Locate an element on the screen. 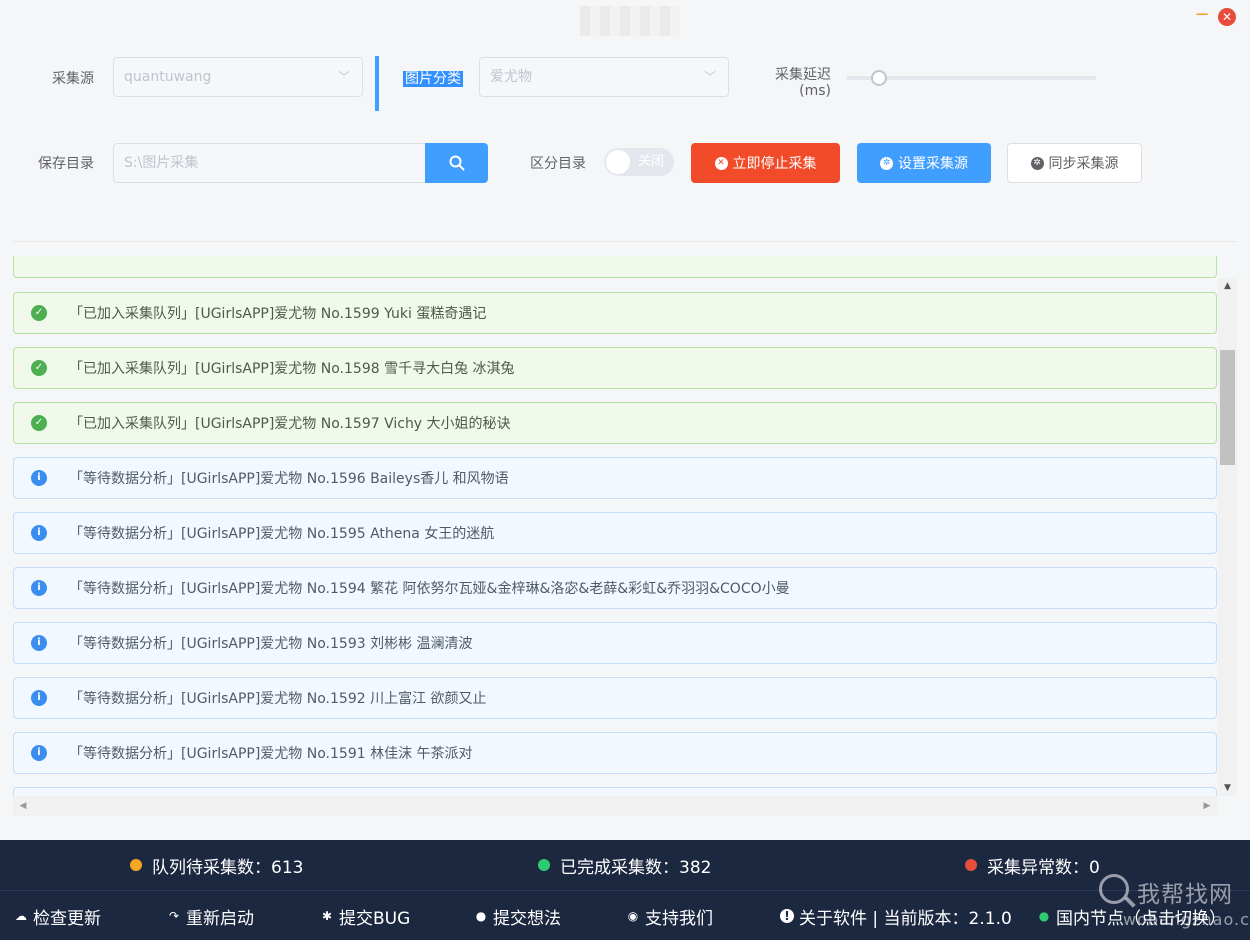  header-divider is located at coordinates (625, 241).